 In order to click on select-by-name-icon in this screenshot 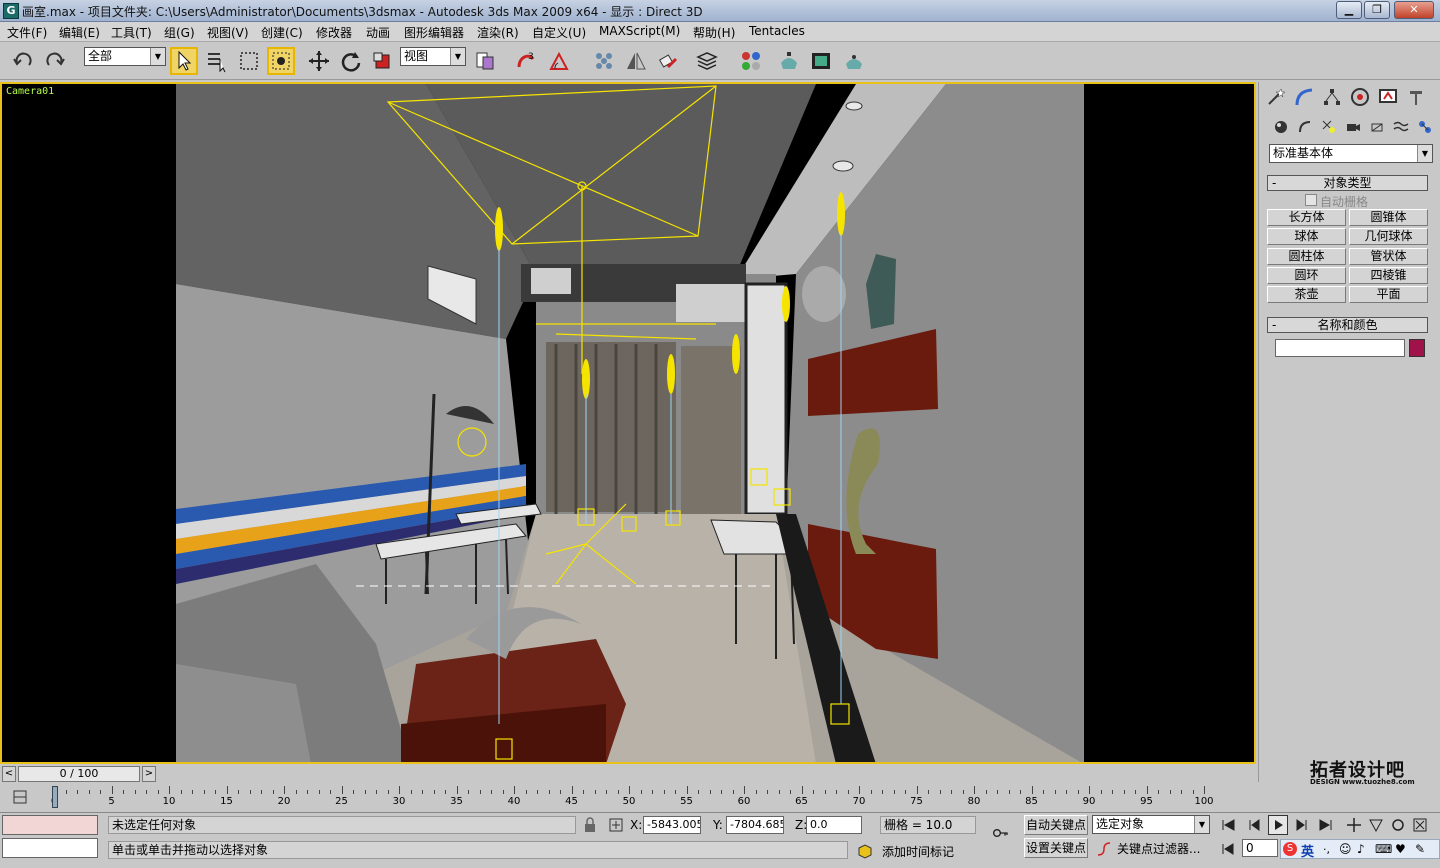, I will do `click(217, 61)`.